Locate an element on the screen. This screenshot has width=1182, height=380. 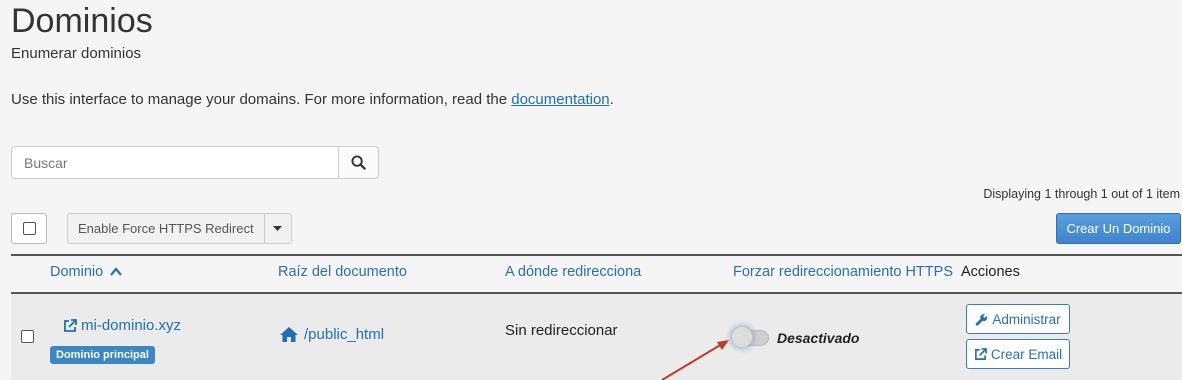
search-button is located at coordinates (358, 162).